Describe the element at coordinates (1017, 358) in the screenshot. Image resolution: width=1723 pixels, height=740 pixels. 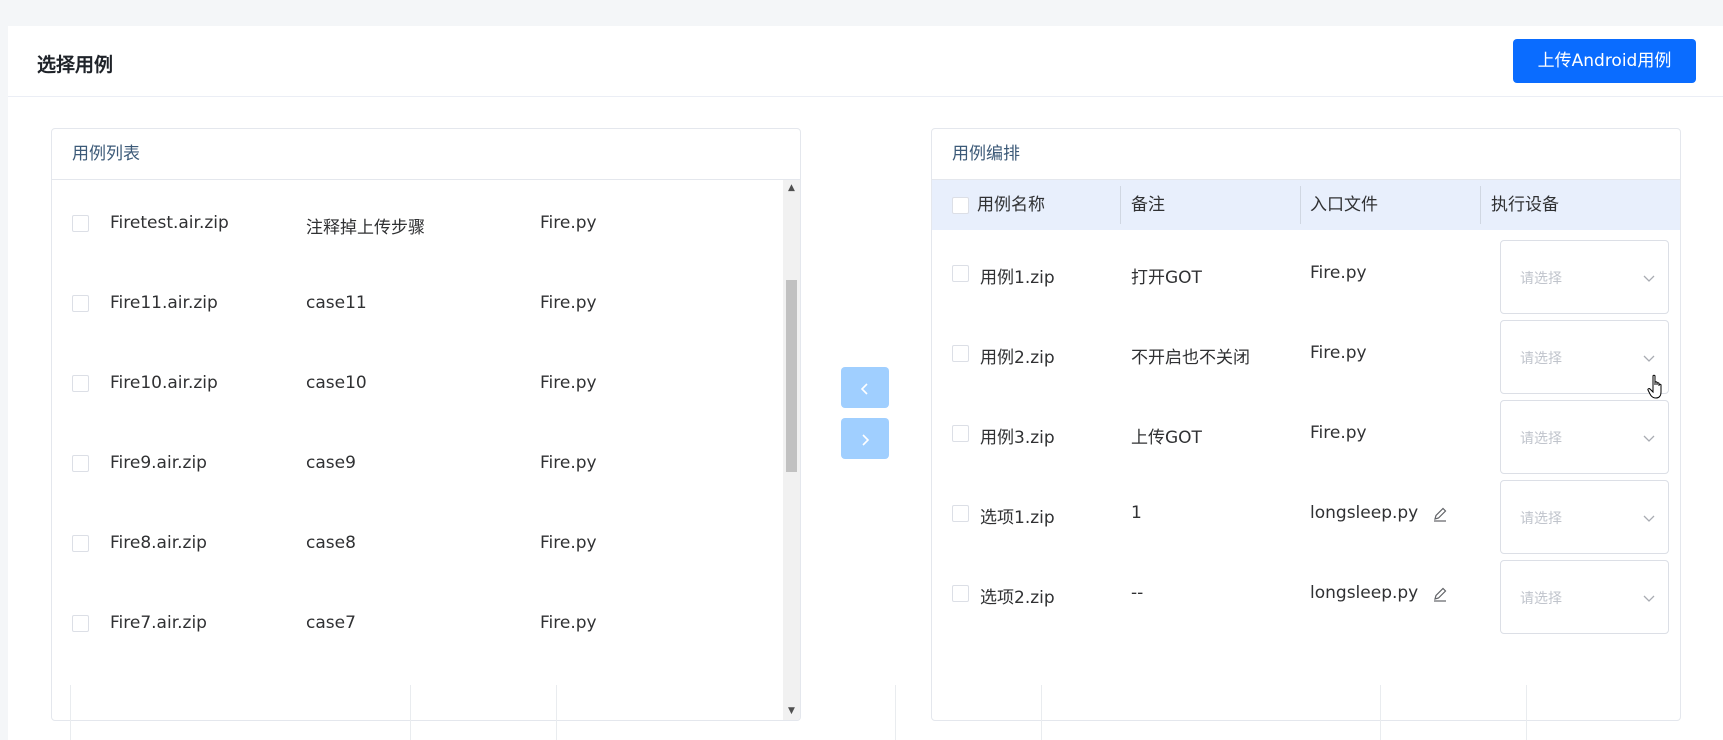
I see `case-name: 用例2.zip` at that location.